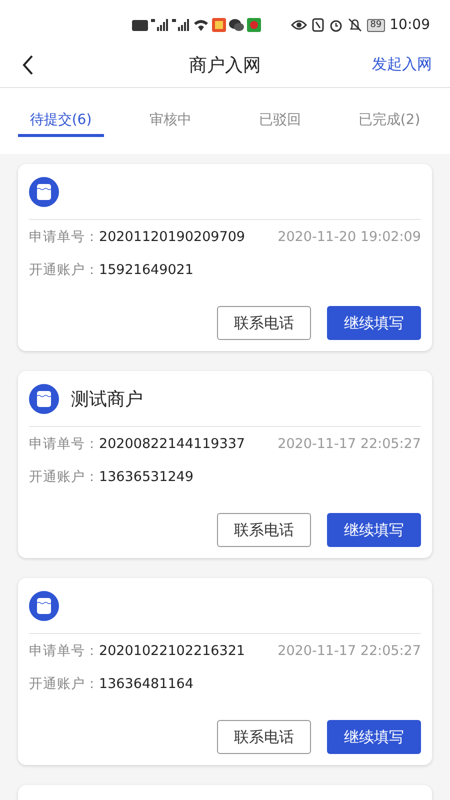 The width and height of the screenshot is (450, 800). Describe the element at coordinates (170, 121) in the screenshot. I see `tab: 审核中` at that location.